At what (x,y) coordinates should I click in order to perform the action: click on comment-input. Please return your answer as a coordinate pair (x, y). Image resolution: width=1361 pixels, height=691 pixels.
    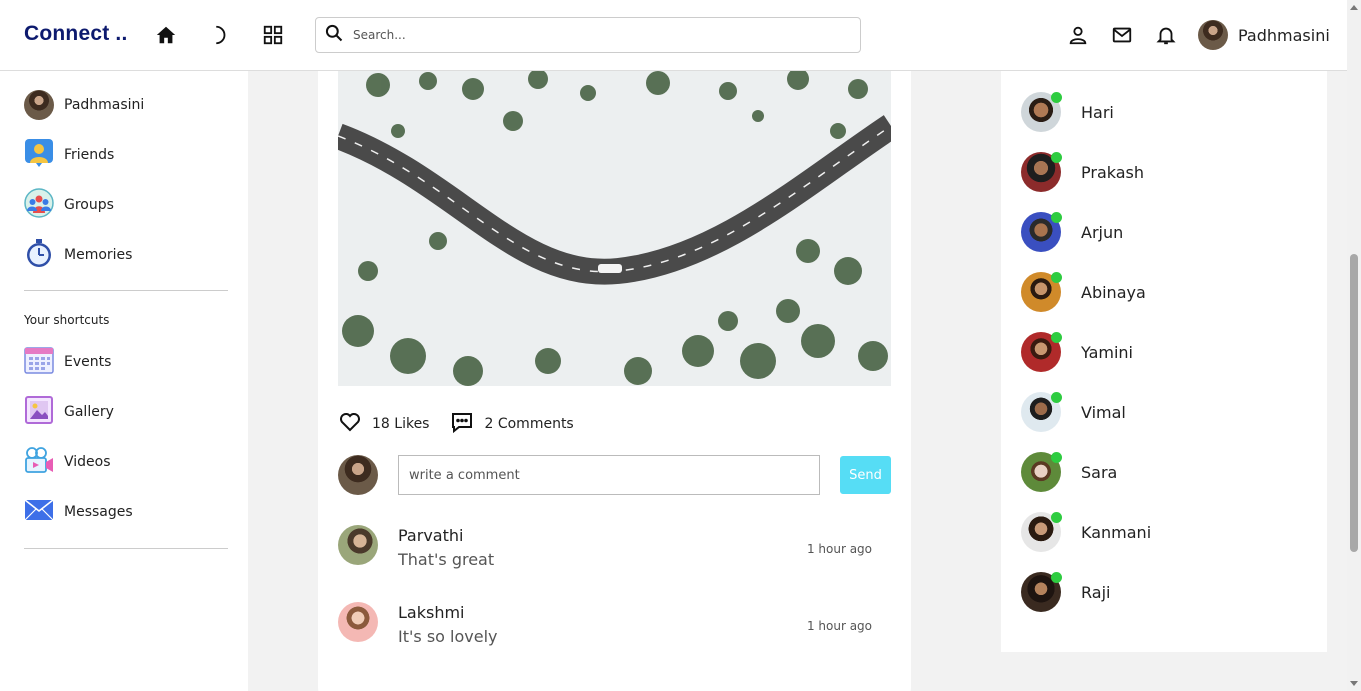
    Looking at the image, I should click on (609, 475).